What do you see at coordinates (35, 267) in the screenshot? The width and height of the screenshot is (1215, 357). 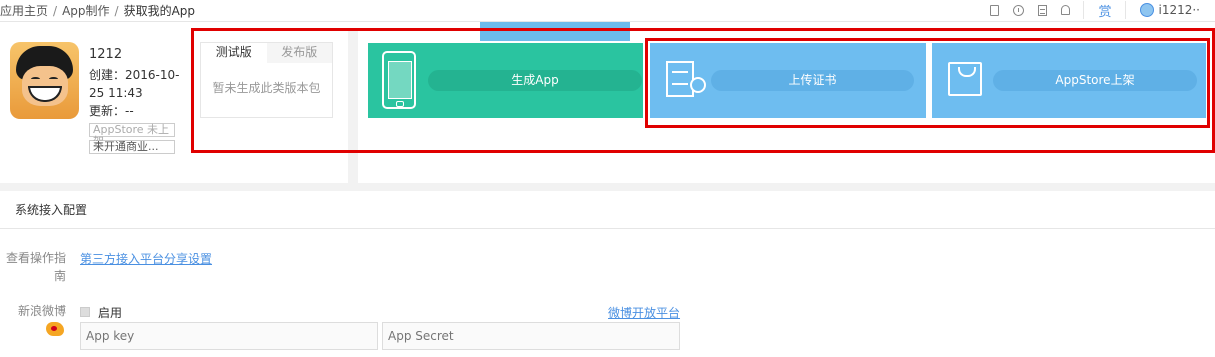 I see `guide-label: 查看操作指南` at bounding box center [35, 267].